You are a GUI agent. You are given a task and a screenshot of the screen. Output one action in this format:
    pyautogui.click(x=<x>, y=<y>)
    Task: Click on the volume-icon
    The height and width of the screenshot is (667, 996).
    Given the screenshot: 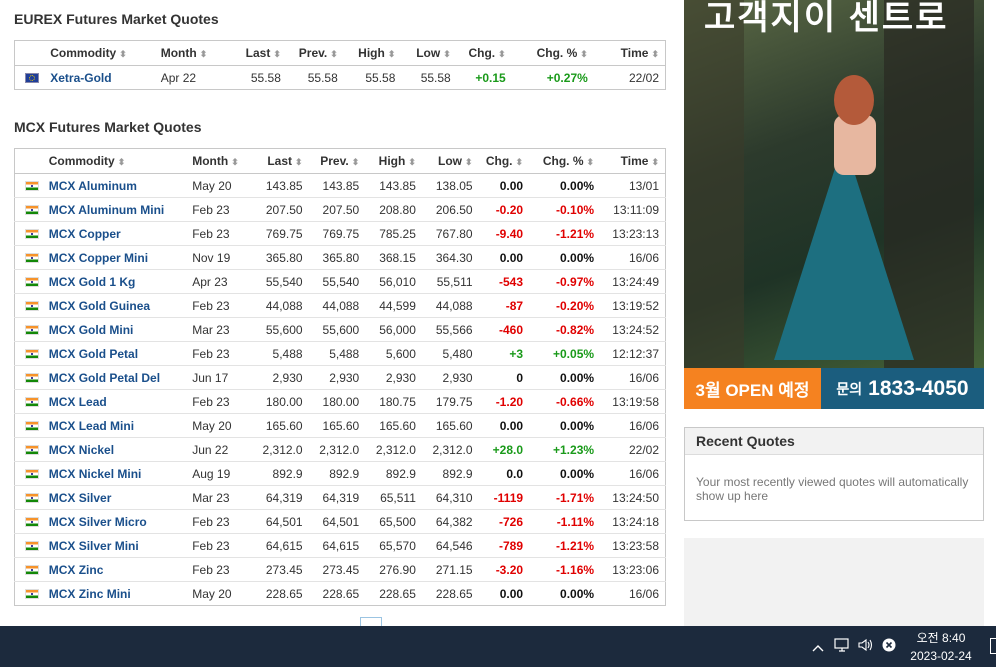 What is the action you would take?
    pyautogui.click(x=866, y=646)
    